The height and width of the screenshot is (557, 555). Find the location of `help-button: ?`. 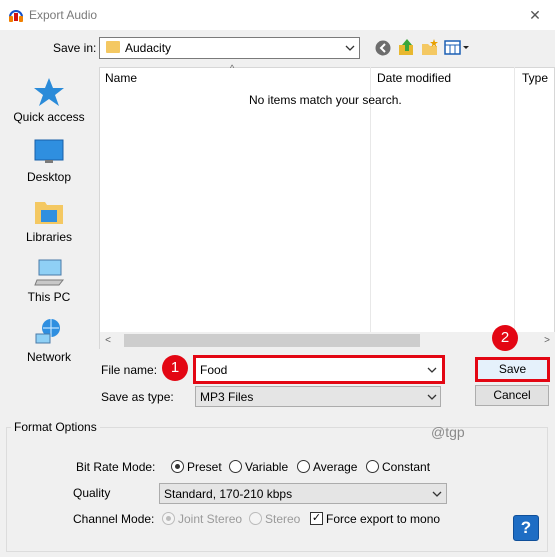

help-button: ? is located at coordinates (526, 528).